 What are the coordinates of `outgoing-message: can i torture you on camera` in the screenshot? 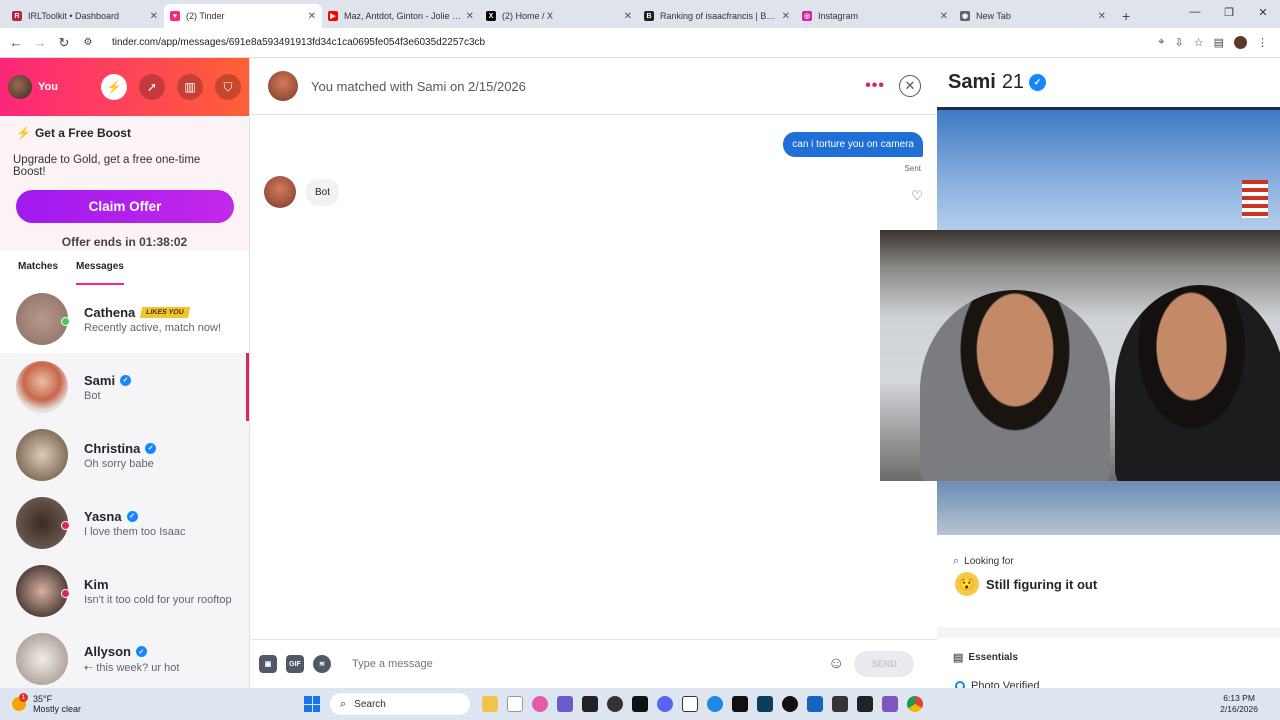 It's located at (853, 144).